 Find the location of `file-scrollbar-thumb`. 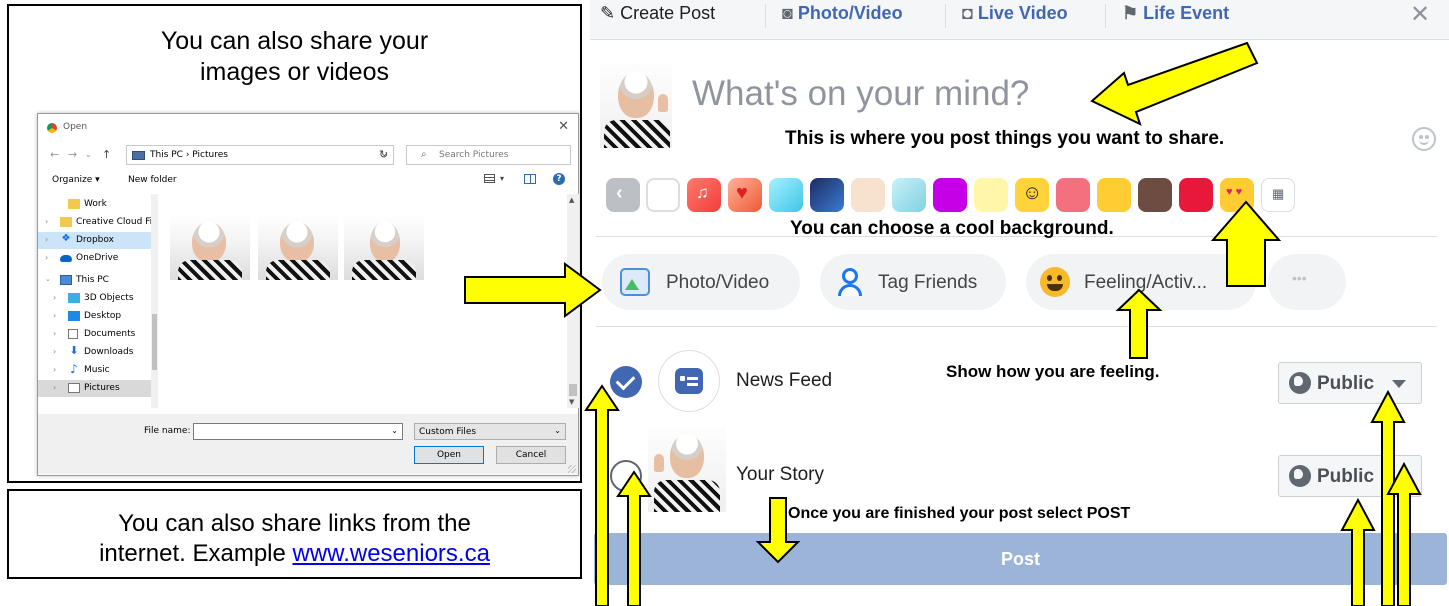

file-scrollbar-thumb is located at coordinates (573, 390).